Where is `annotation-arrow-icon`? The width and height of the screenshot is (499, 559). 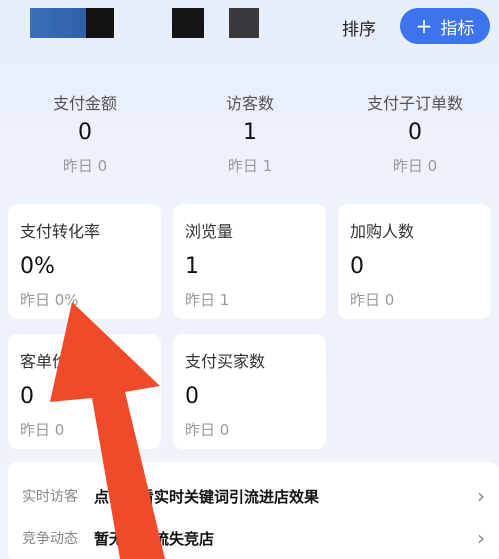 annotation-arrow-icon is located at coordinates (107, 430).